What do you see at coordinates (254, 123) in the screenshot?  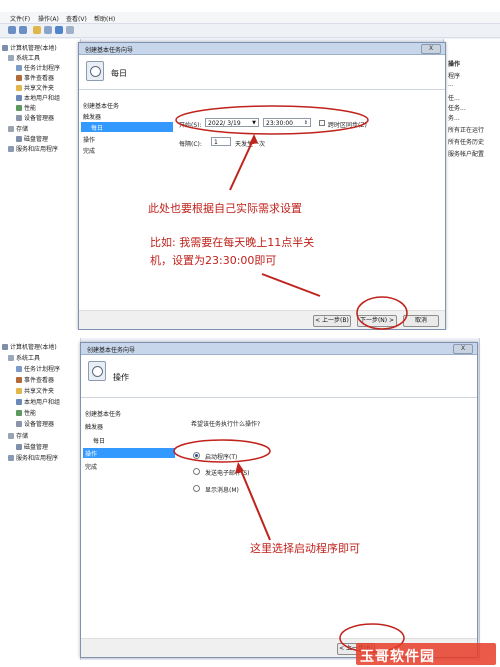 I see `chevron-down-icon: ▼` at bounding box center [254, 123].